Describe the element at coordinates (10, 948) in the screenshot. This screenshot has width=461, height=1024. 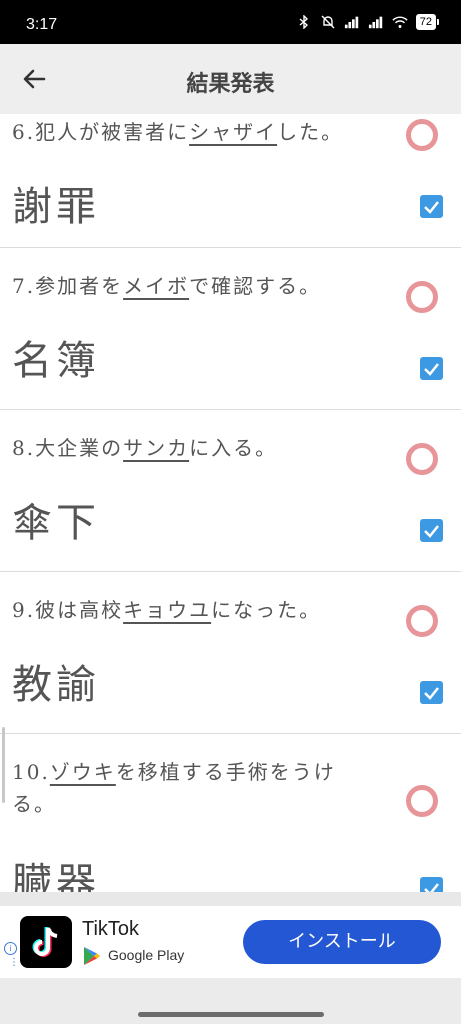
I see `info-icon: i` at that location.